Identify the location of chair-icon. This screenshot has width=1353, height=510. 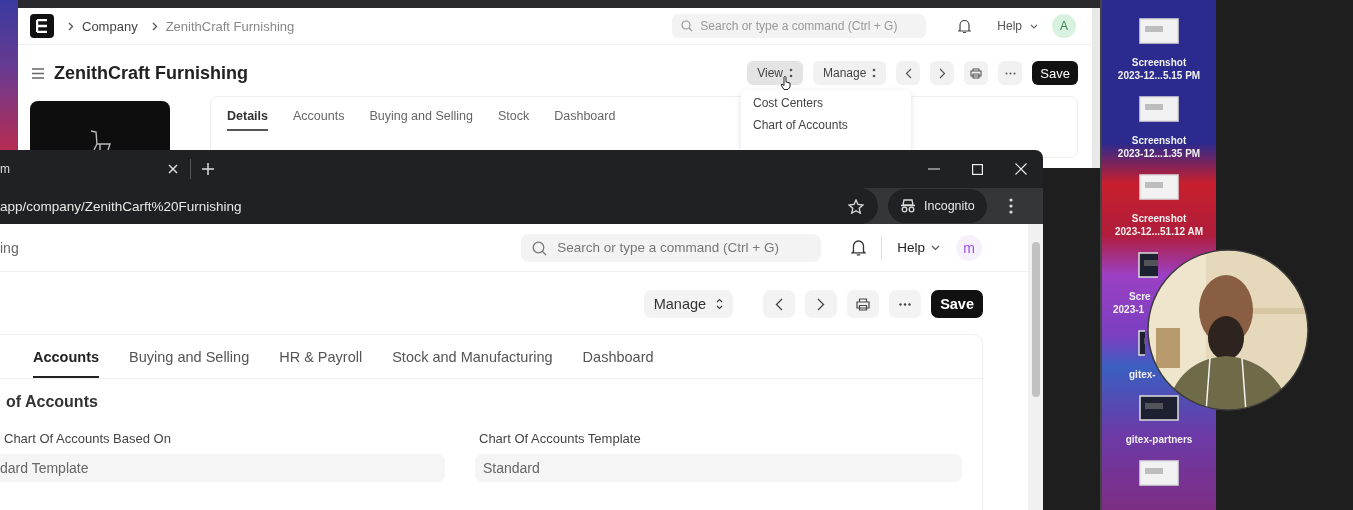
(101, 140).